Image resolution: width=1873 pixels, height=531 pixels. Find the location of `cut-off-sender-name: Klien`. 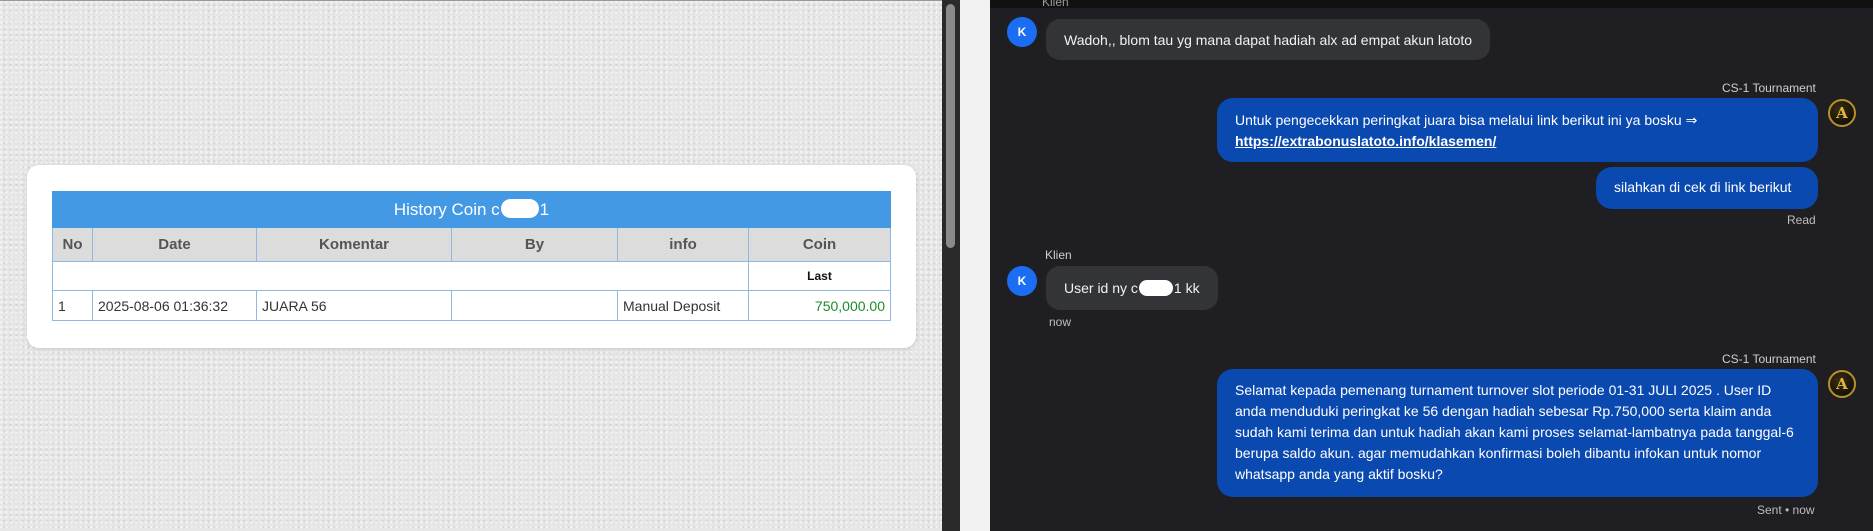

cut-off-sender-name: Klien is located at coordinates (1055, 4).